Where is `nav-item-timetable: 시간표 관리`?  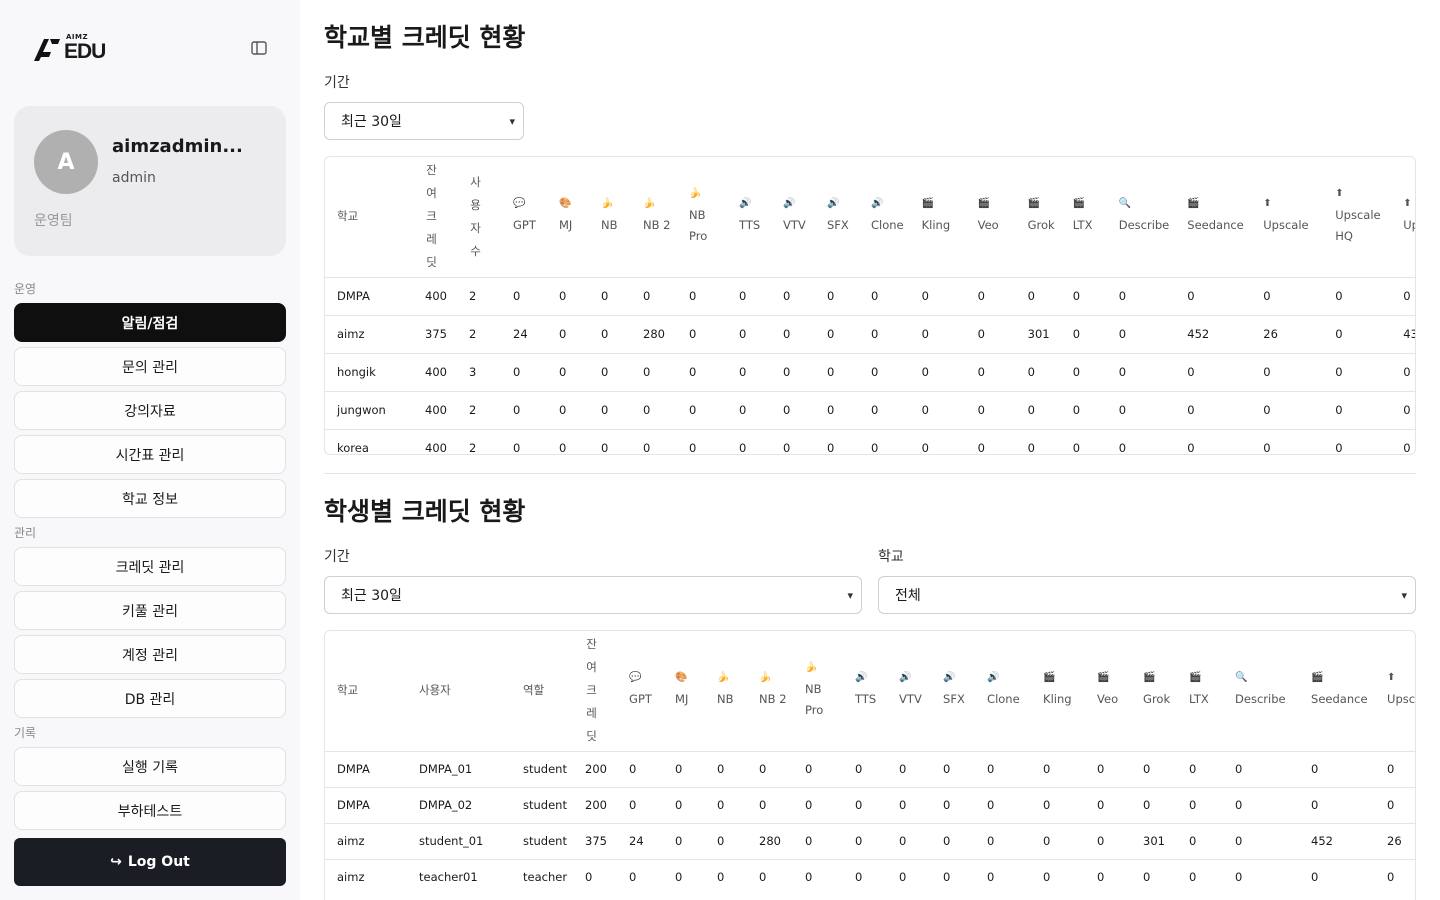
nav-item-timetable: 시간표 관리 is located at coordinates (150, 454).